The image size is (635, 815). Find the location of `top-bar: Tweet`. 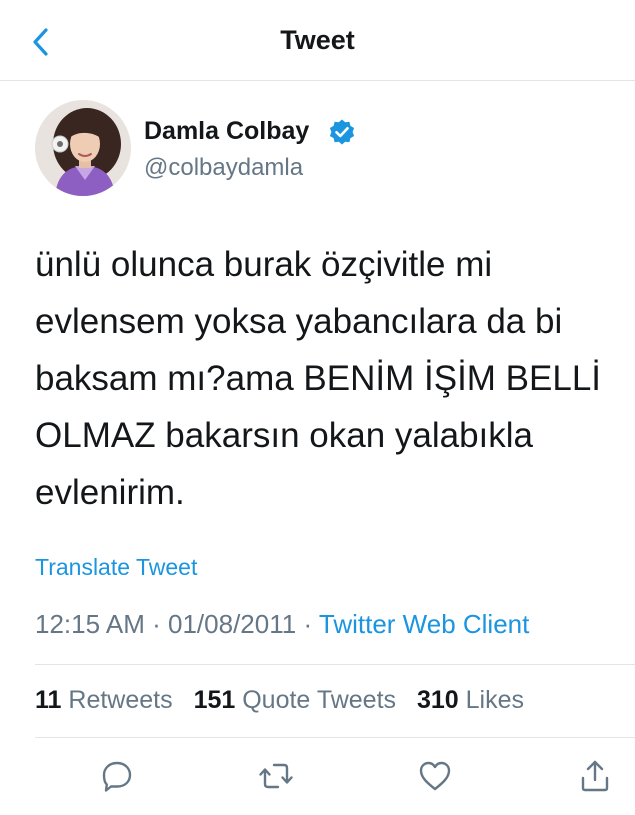

top-bar: Tweet is located at coordinates (317, 40).